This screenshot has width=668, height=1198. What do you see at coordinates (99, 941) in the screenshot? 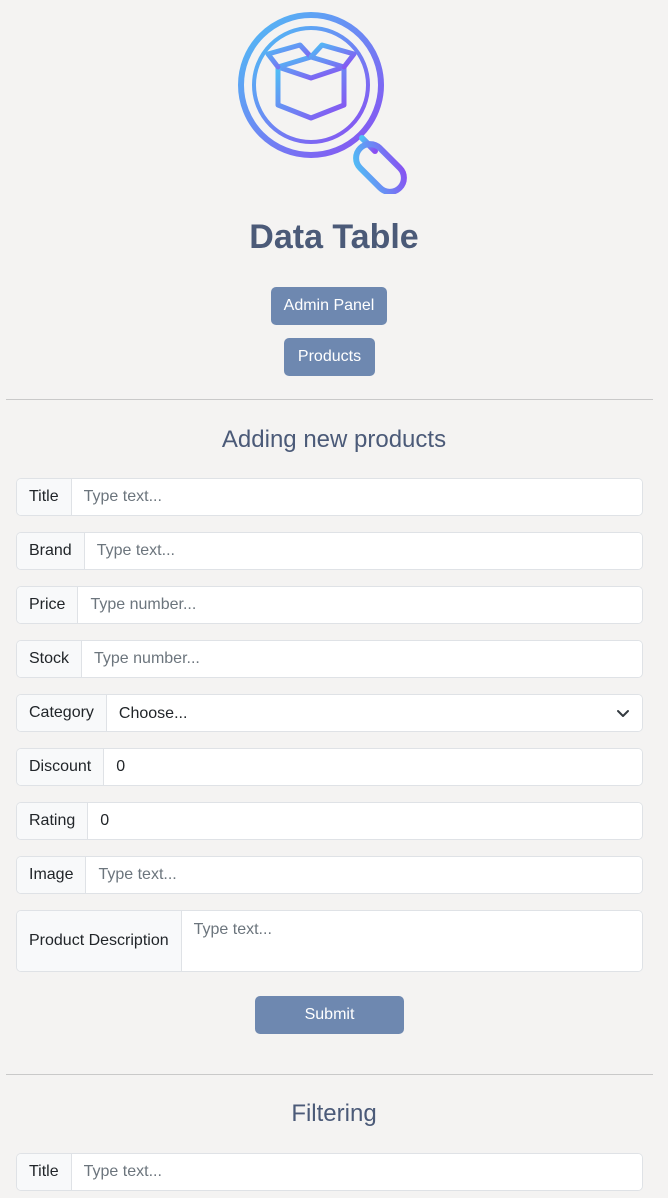
I see `product-description-label: Product Description` at bounding box center [99, 941].